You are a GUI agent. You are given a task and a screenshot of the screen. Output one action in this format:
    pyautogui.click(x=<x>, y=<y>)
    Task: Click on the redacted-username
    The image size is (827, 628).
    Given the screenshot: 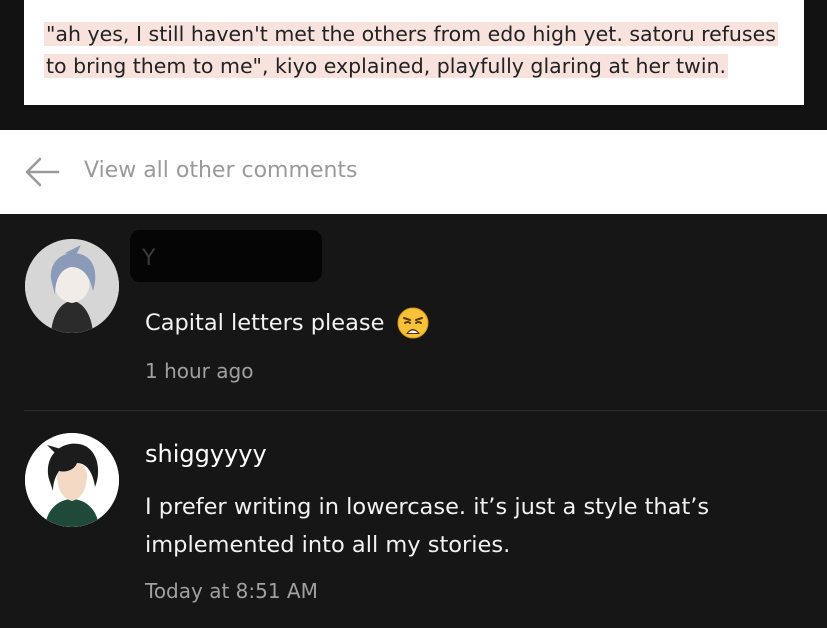 What is the action you would take?
    pyautogui.click(x=226, y=256)
    